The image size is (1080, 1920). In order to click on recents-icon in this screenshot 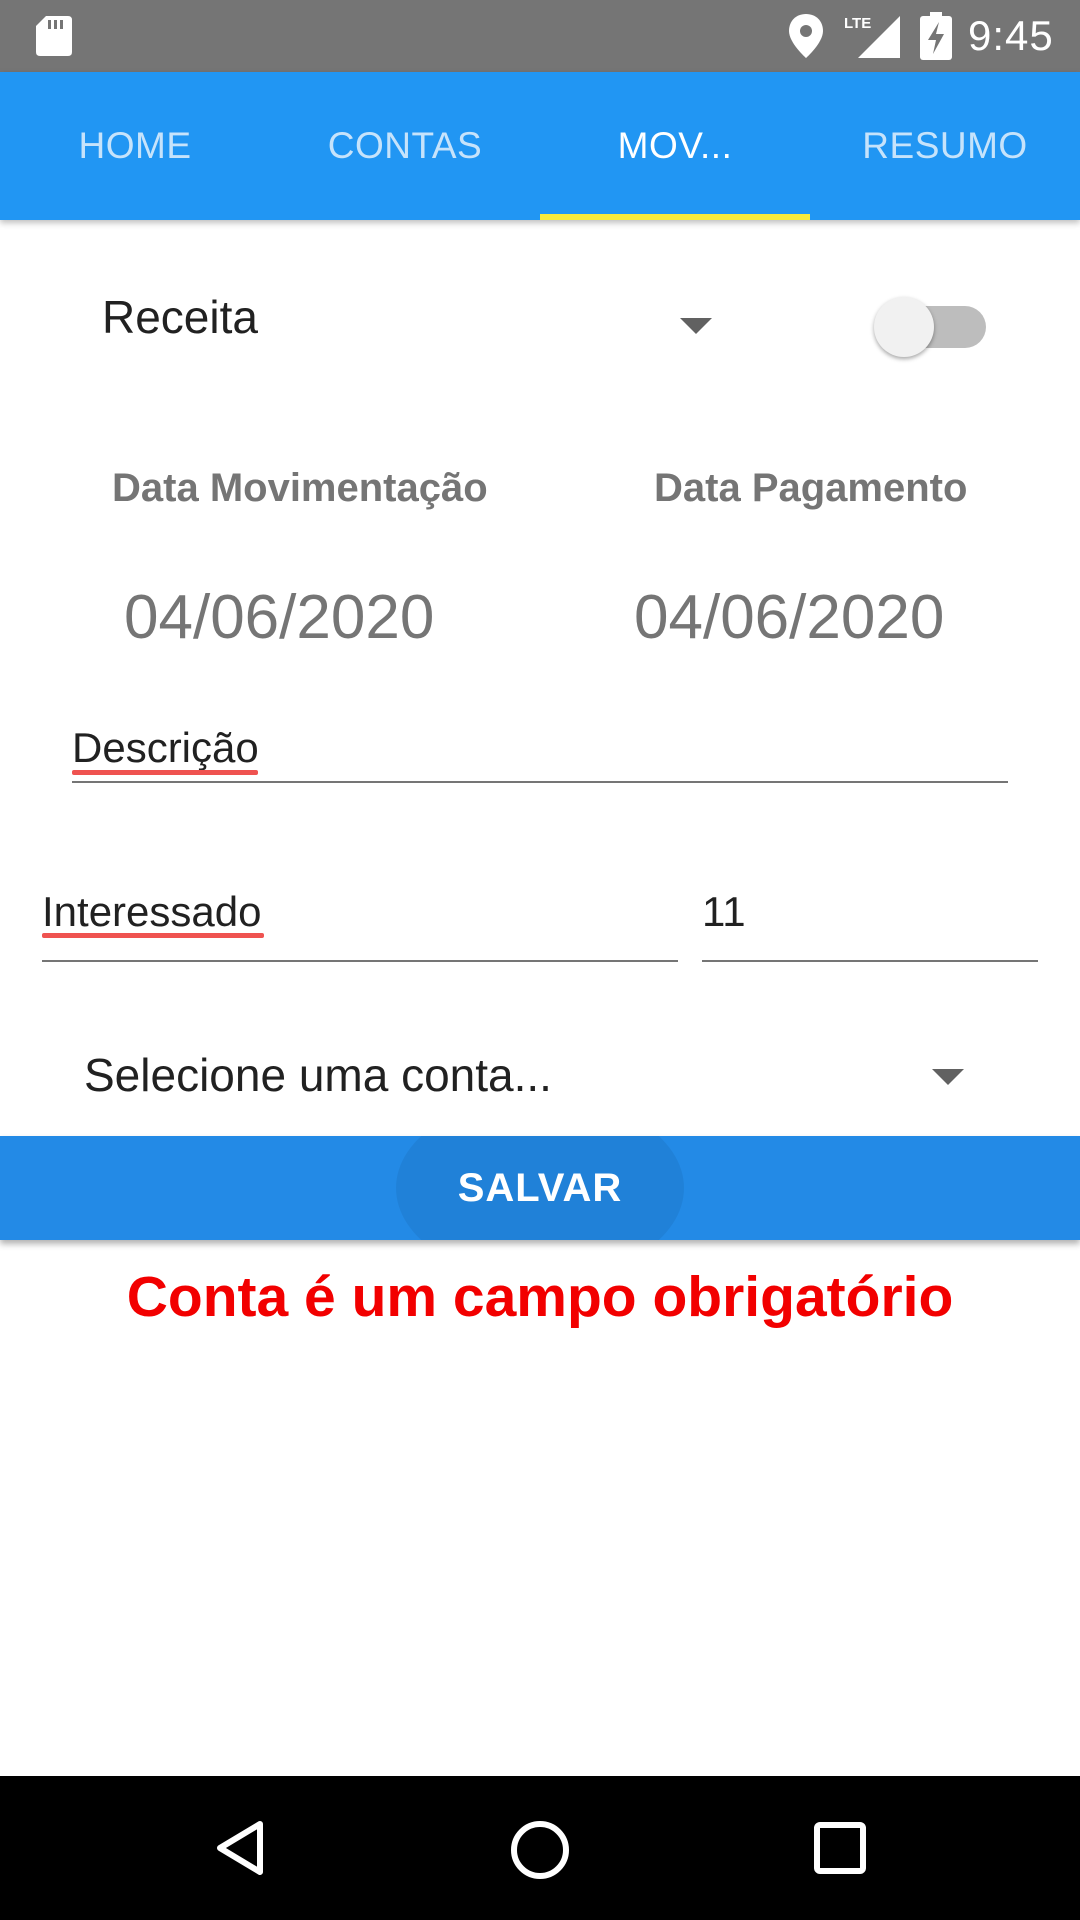, I will do `click(840, 1848)`.